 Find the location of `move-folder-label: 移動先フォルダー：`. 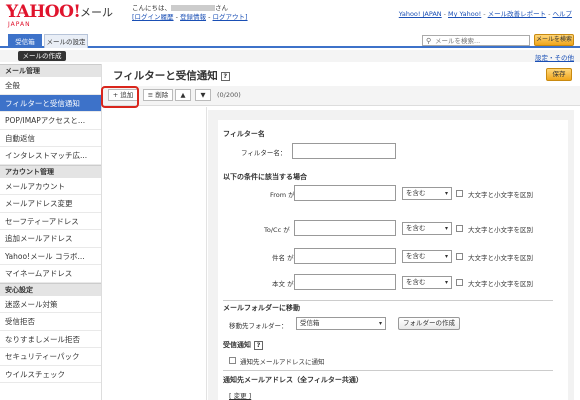

move-folder-label: 移動先フォルダー： is located at coordinates (258, 326).